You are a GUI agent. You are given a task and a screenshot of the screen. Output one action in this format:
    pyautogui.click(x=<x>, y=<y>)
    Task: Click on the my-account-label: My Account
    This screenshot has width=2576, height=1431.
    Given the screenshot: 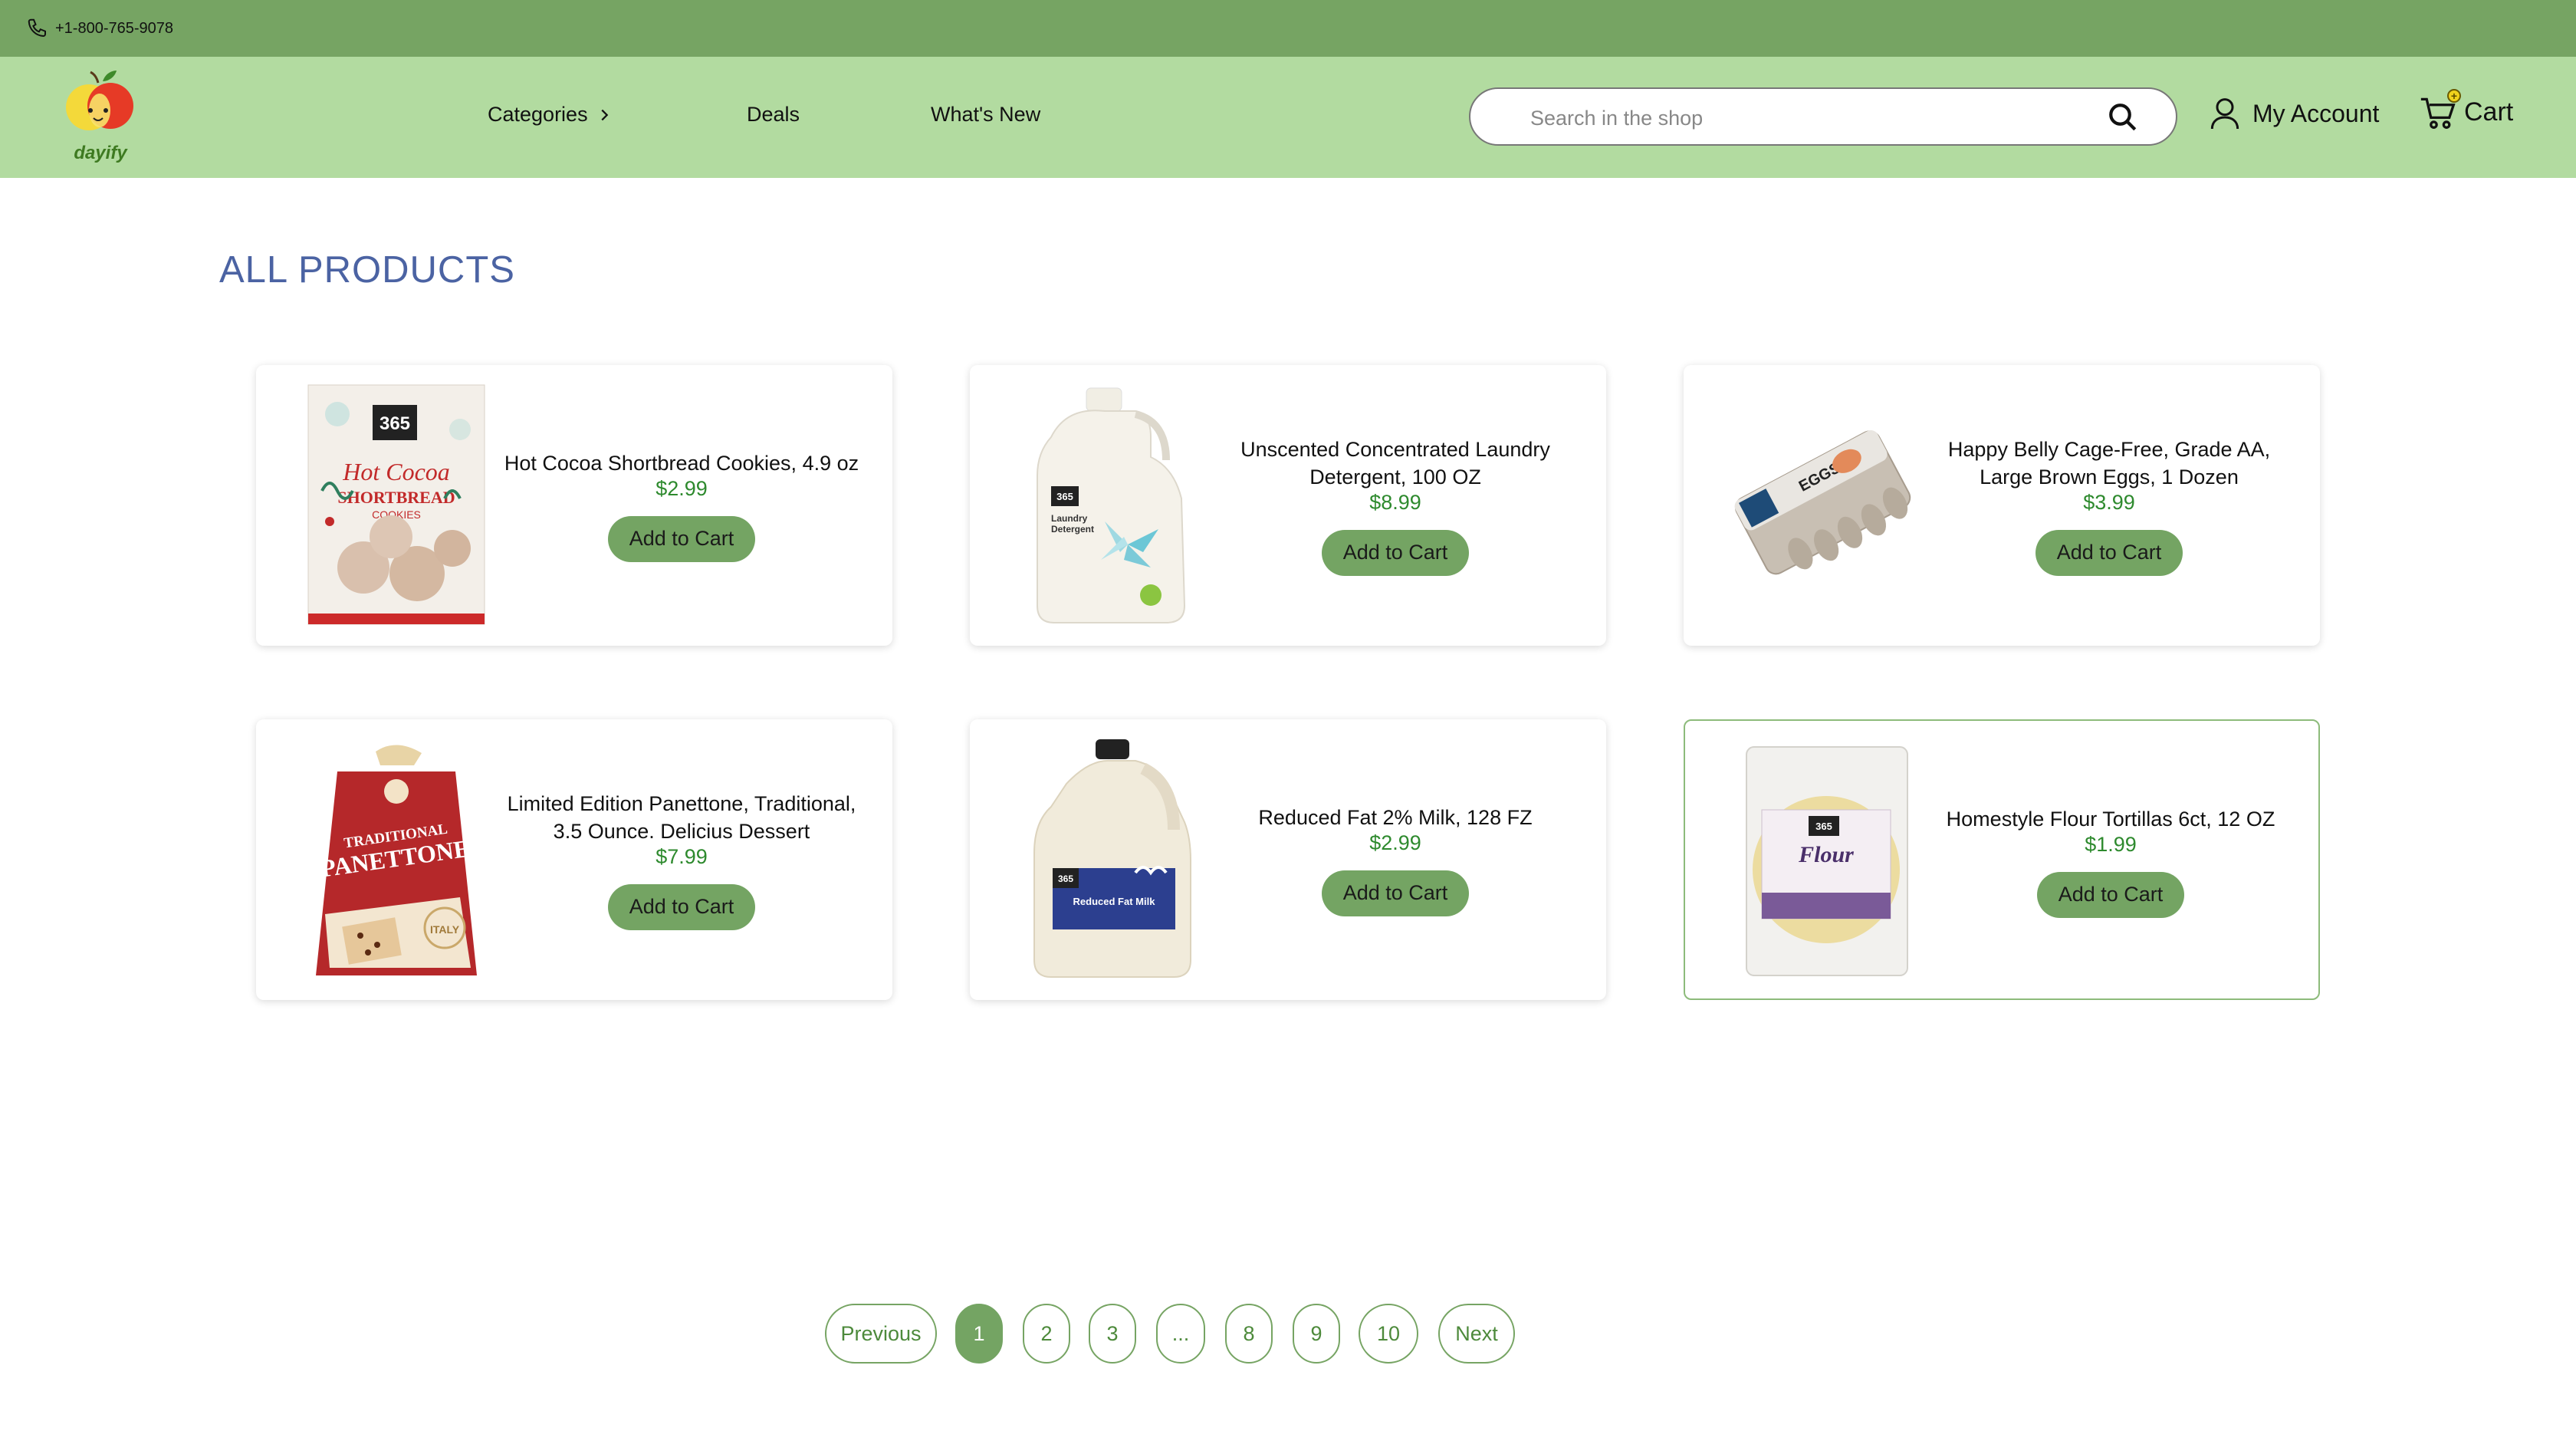 What is the action you would take?
    pyautogui.click(x=2316, y=113)
    